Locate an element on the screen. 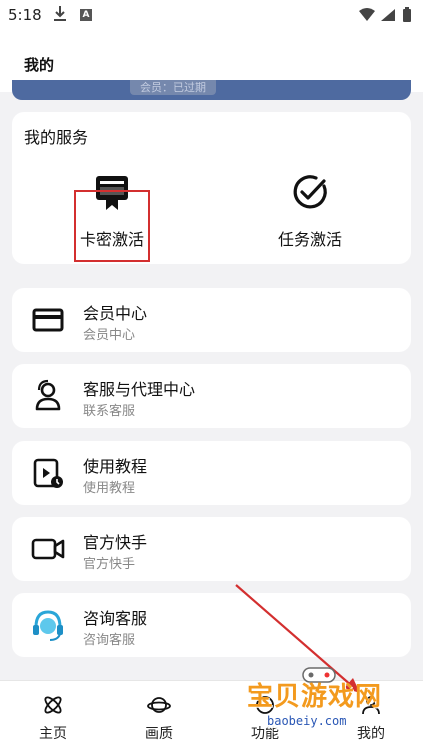 The width and height of the screenshot is (423, 753). video-camera-icon is located at coordinates (48, 549).